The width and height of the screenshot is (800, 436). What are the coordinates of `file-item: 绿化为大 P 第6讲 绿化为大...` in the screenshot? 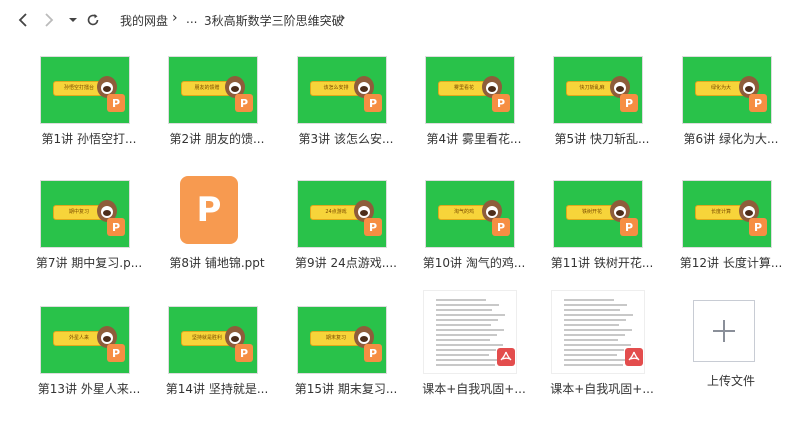 It's located at (731, 97).